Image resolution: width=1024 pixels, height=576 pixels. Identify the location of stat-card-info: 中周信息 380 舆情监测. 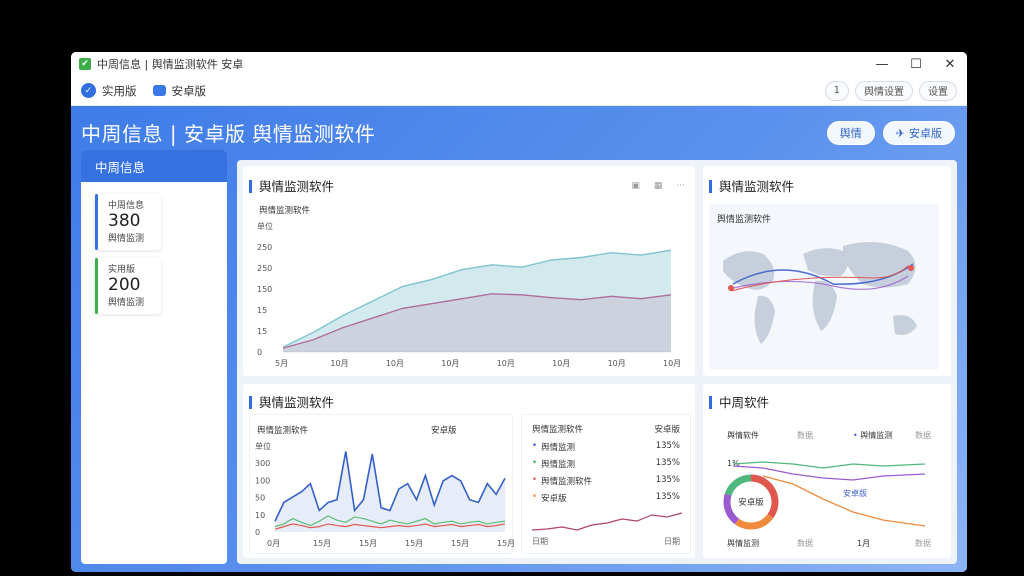
(128, 222).